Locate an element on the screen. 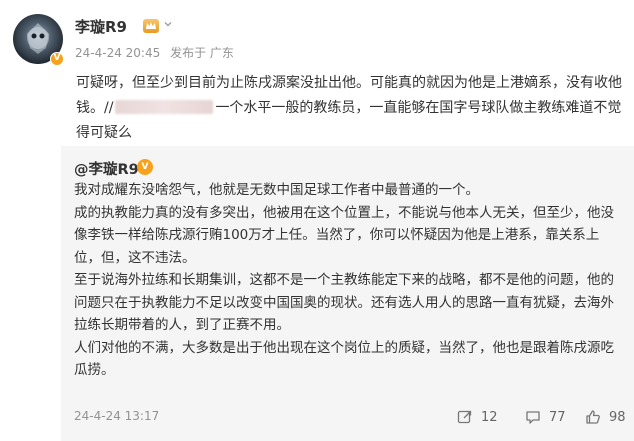  repost-paragraph: 我对成耀东没啥怨气，他就是无数中国足球工作者中最普通的一个。 is located at coordinates (276, 190).